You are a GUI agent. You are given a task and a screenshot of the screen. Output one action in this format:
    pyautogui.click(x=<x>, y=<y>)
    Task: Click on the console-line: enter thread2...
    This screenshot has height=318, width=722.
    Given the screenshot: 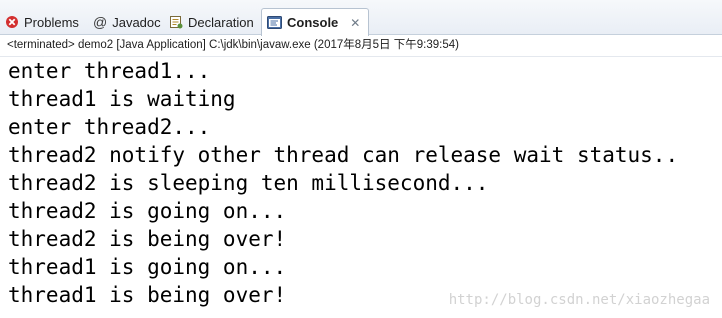 What is the action you would take?
    pyautogui.click(x=109, y=127)
    